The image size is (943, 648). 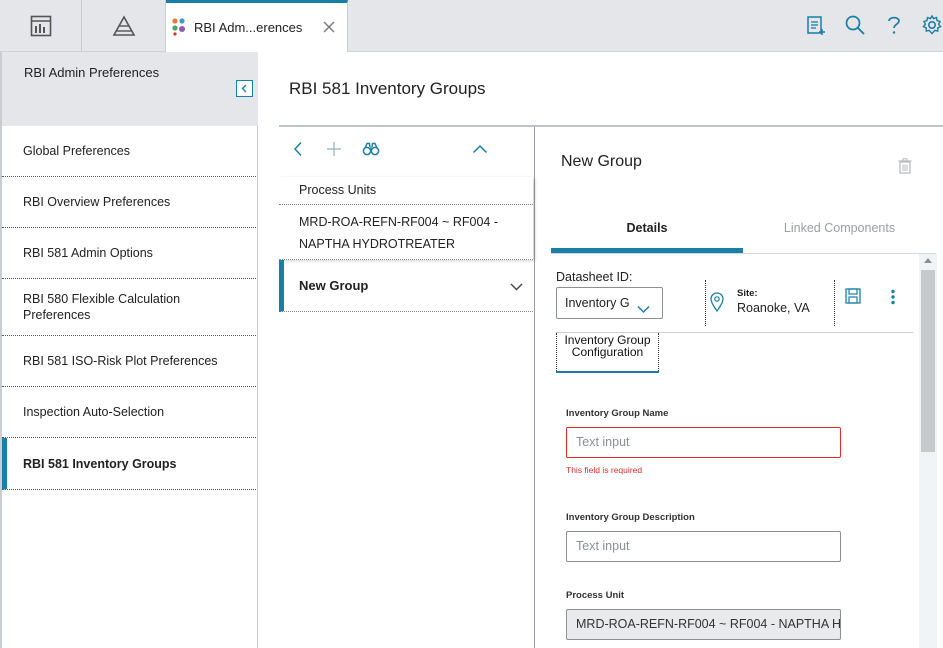 What do you see at coordinates (717, 303) in the screenshot?
I see `location-pin-icon` at bounding box center [717, 303].